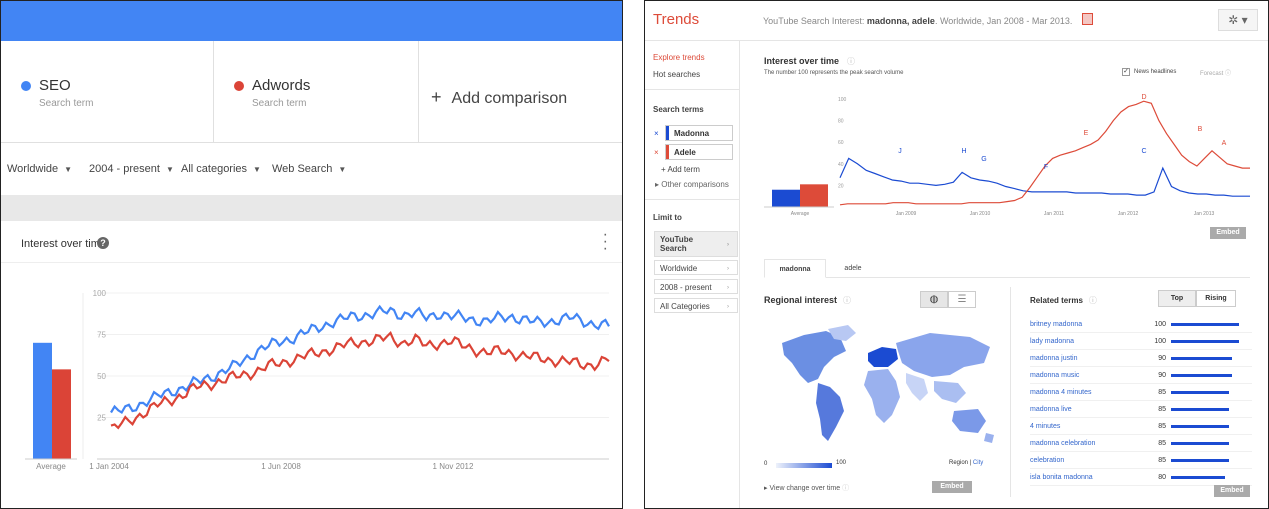 Image resolution: width=1269 pixels, height=509 pixels. What do you see at coordinates (1045, 426) in the screenshot?
I see `related-term-link: 4 minutes` at bounding box center [1045, 426].